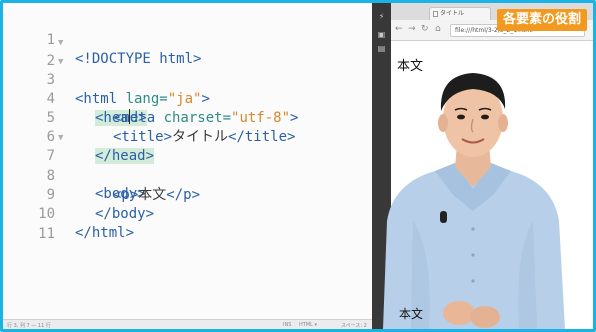  What do you see at coordinates (412, 29) in the screenshot?
I see `forward-icon: →` at bounding box center [412, 29].